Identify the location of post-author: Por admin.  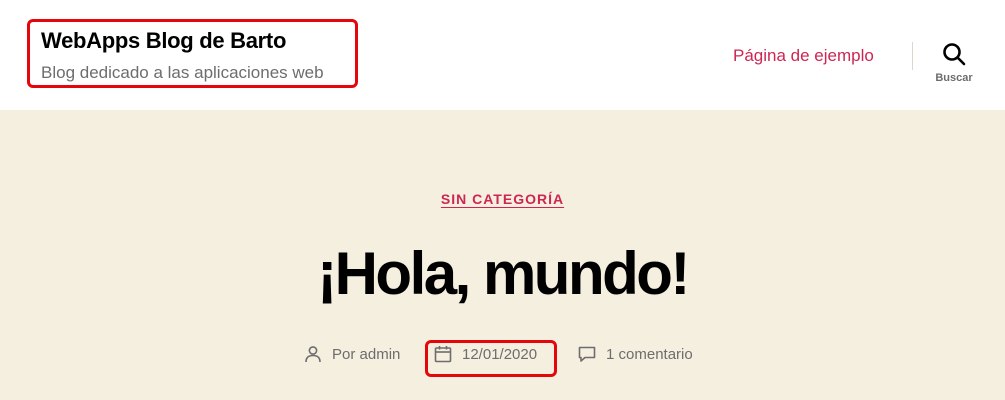
(352, 354).